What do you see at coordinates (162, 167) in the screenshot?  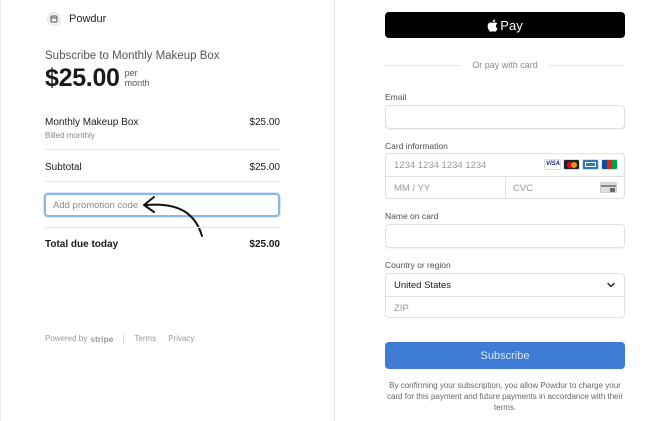 I see `subtotal-row: Subtotal $25.00` at bounding box center [162, 167].